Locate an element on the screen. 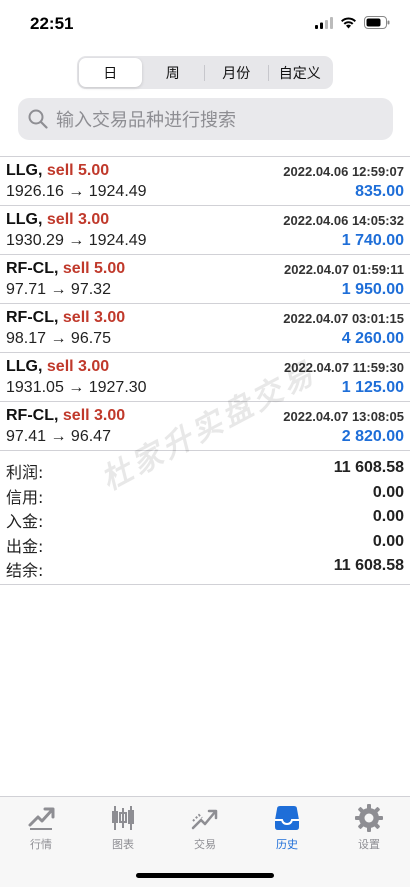  tab-quotes: 行情 is located at coordinates (41, 828).